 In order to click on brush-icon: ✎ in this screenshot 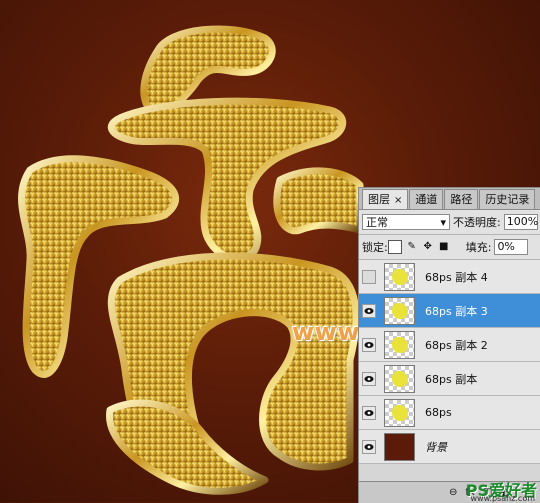, I will do `click(412, 247)`.